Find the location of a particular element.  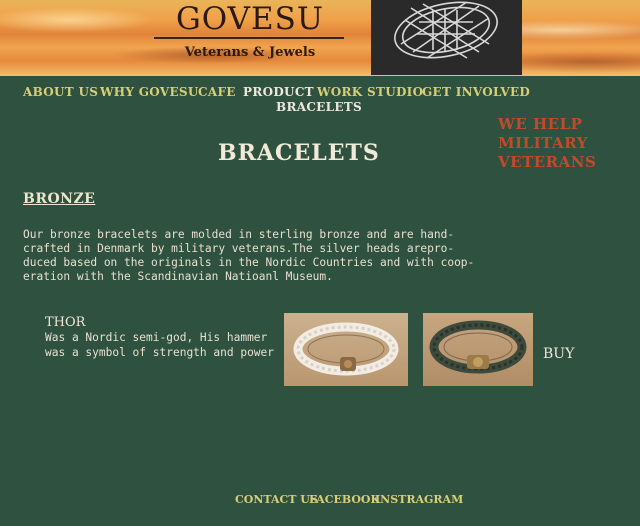

site-header: GOVESU Veterans & Jewels is located at coordinates (320, 38).